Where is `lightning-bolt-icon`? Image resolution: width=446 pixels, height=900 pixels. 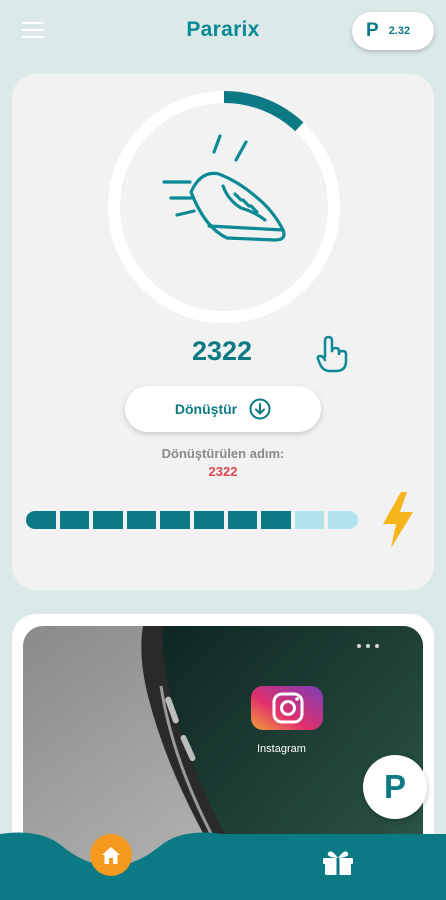
lightning-bolt-icon is located at coordinates (398, 520).